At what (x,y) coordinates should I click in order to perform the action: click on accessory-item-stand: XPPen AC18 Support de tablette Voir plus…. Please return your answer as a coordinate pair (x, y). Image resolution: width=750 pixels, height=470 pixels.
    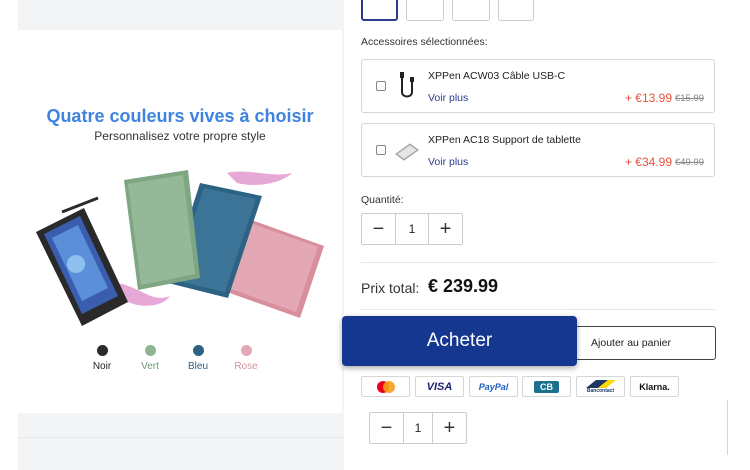
    Looking at the image, I should click on (538, 150).